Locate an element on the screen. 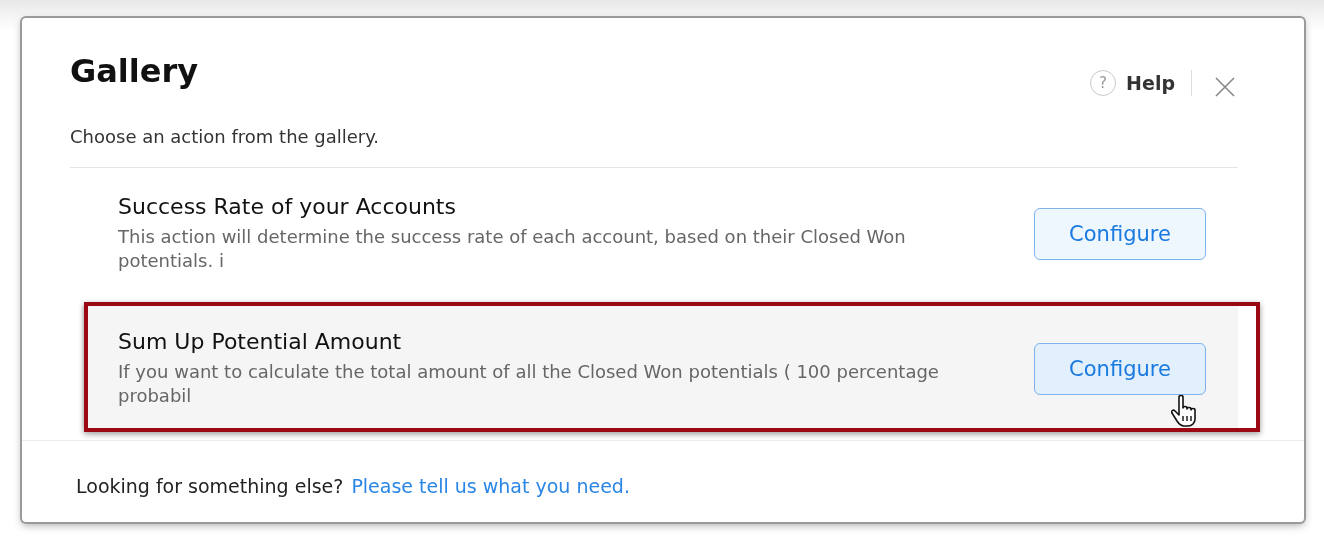  action-title: Success Rate of your Accounts is located at coordinates (287, 206).